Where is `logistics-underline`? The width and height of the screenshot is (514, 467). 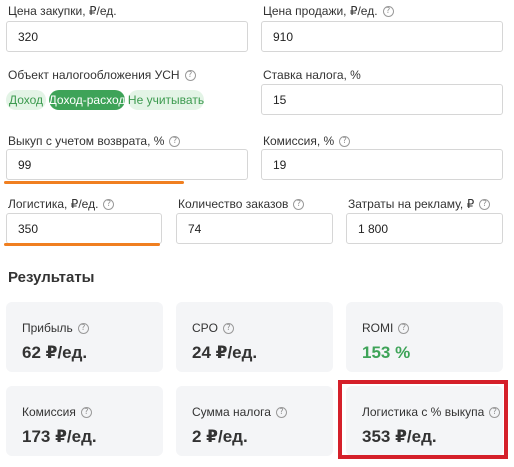
logistics-underline is located at coordinates (82, 244).